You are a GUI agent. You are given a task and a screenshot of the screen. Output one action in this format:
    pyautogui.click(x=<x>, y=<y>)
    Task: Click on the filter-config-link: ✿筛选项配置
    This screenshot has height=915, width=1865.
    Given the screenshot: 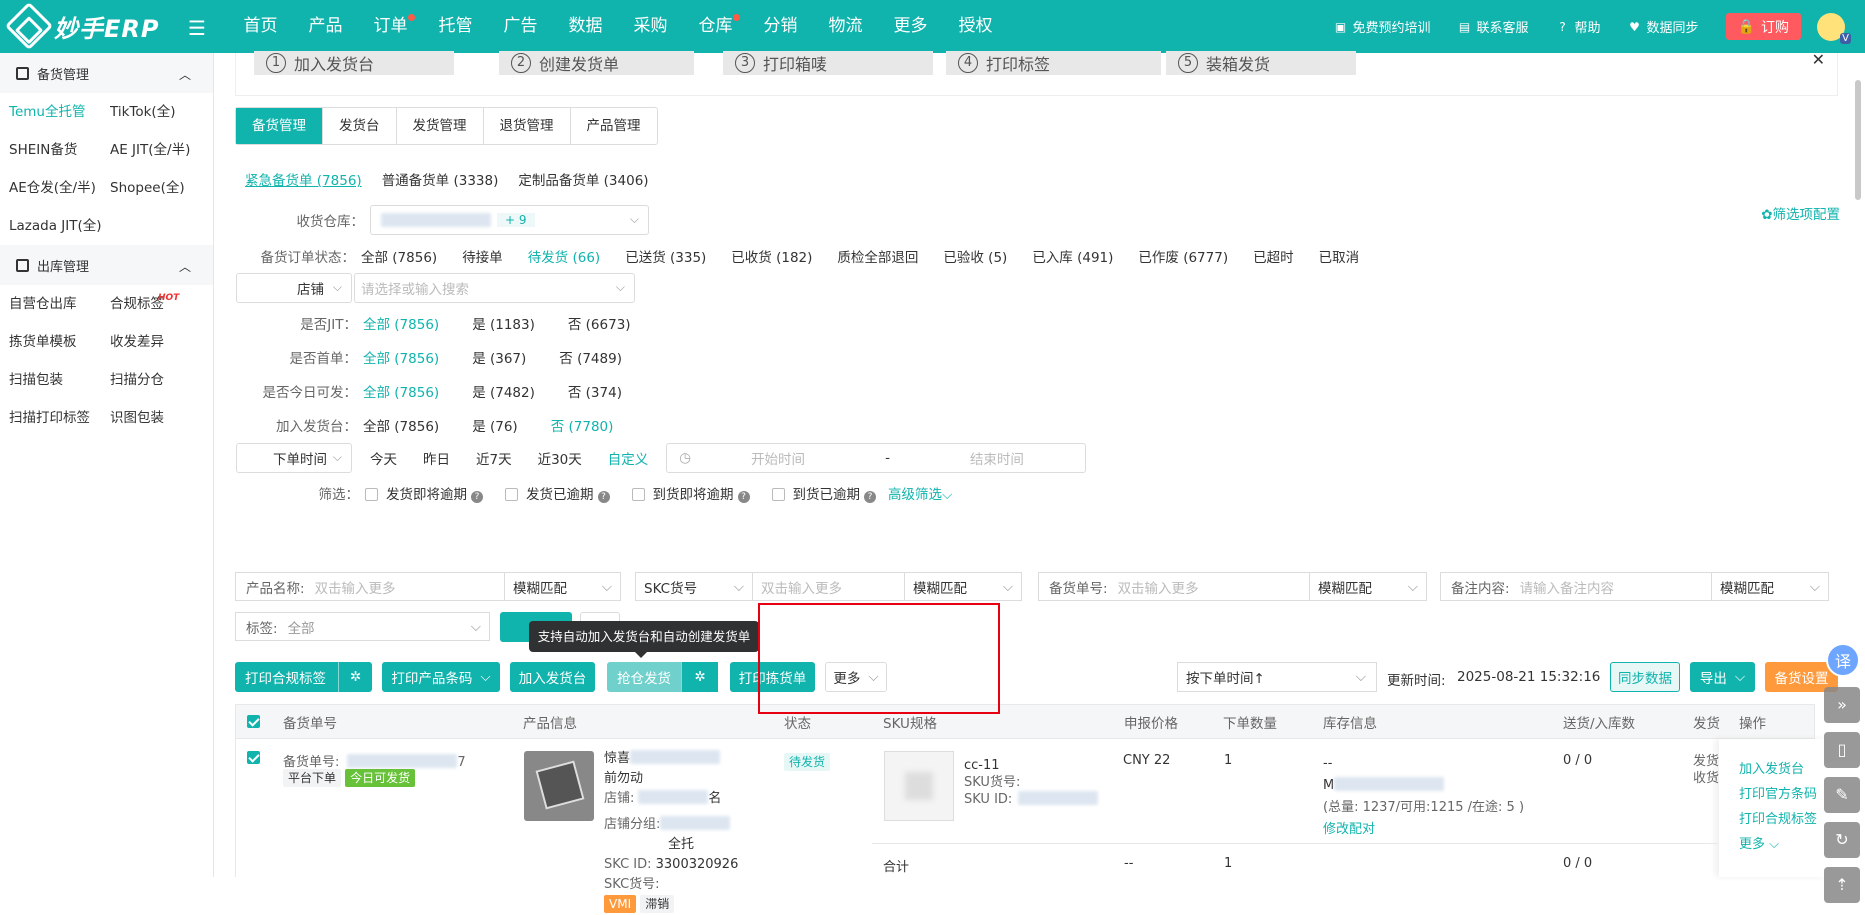 What is the action you would take?
    pyautogui.click(x=1800, y=213)
    